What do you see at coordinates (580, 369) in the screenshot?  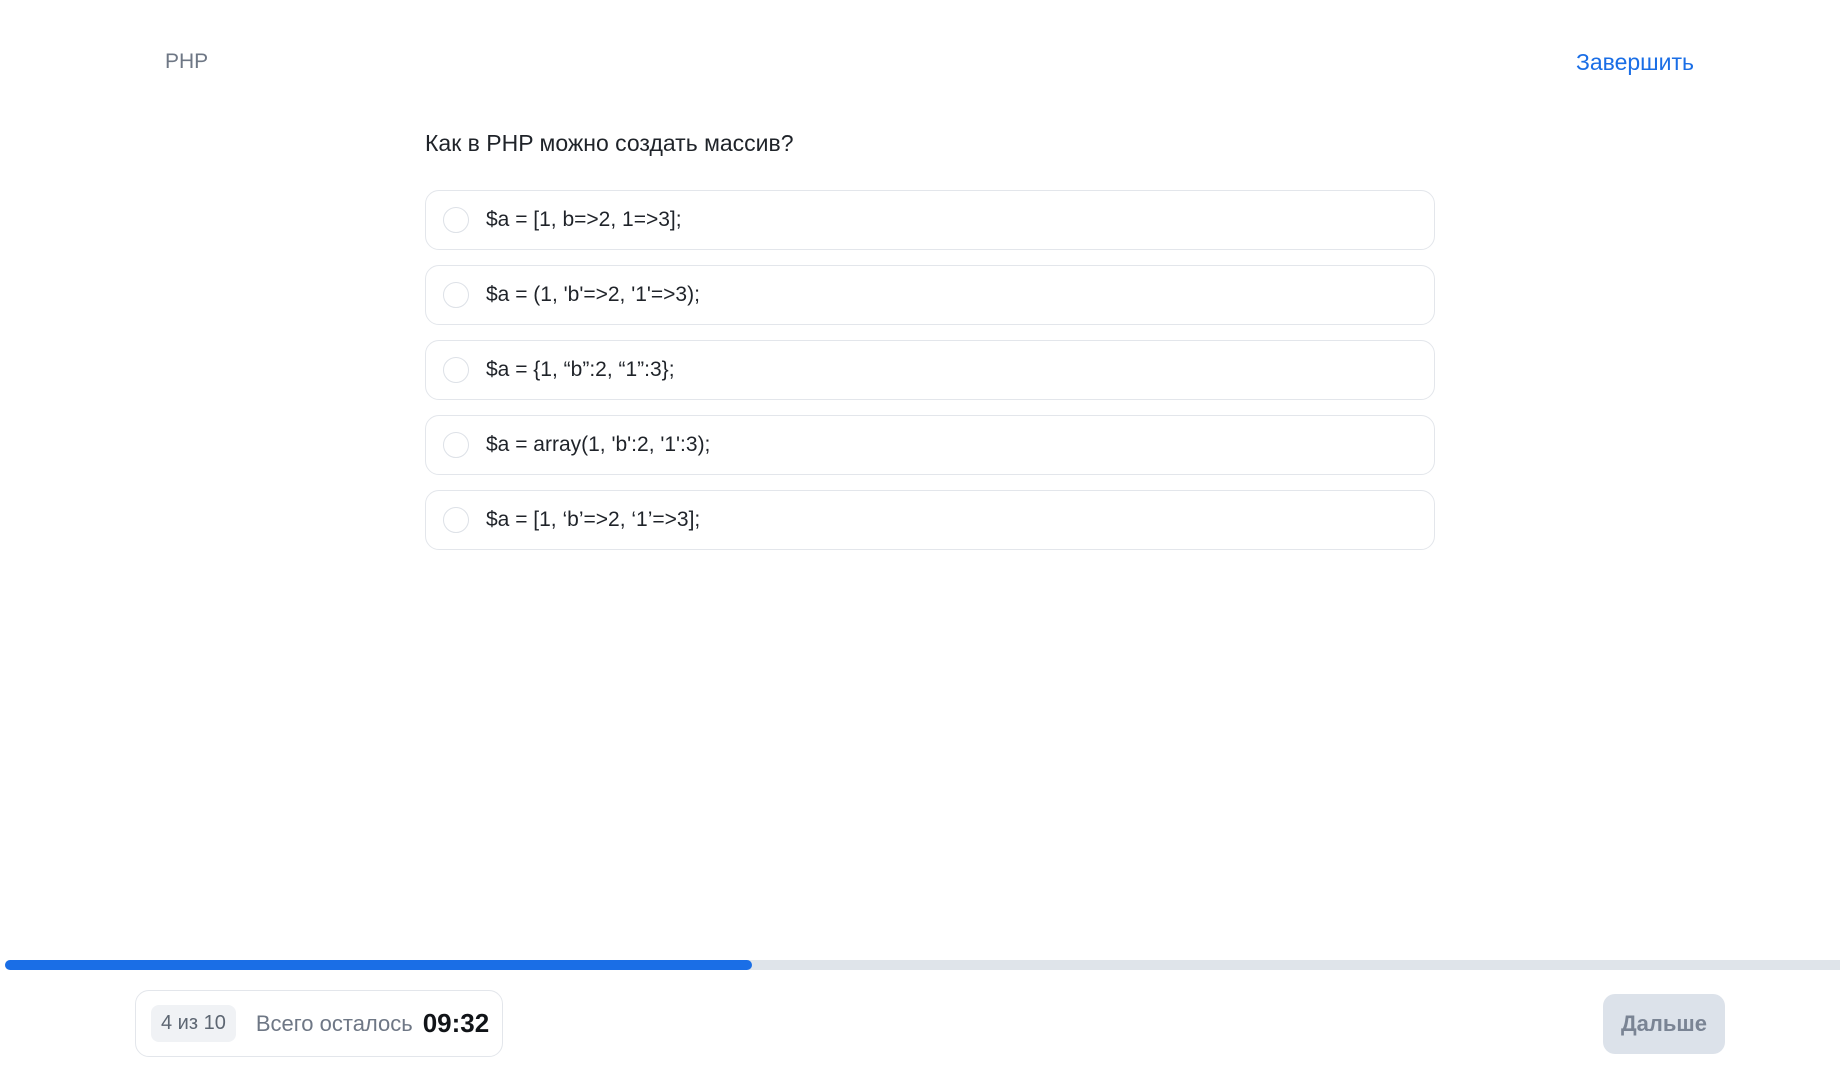 I see `answer-option-label: $a = {1, “b”:2, “1”:3};` at bounding box center [580, 369].